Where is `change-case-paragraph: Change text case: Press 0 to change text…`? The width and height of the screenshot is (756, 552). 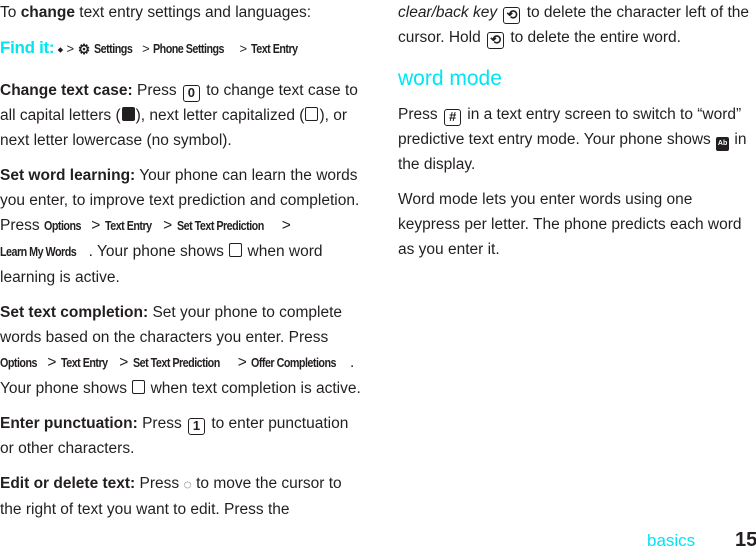 change-case-paragraph: Change text case: Press 0 to change text… is located at coordinates (179, 115).